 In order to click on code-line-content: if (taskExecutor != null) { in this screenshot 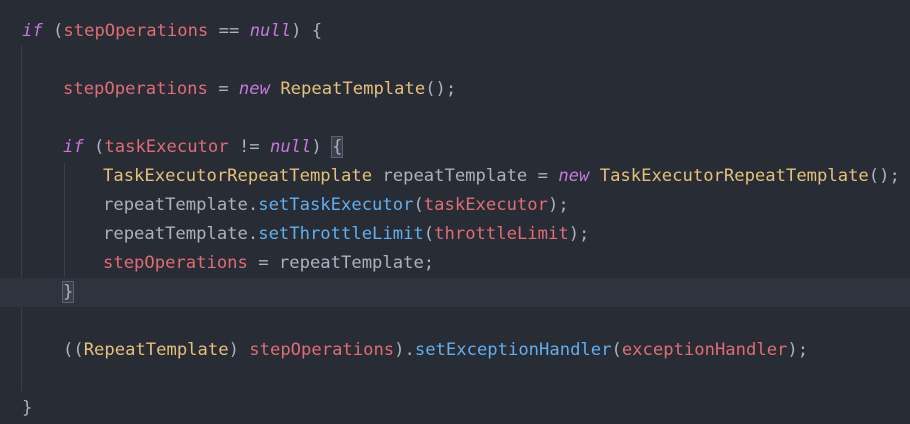, I will do `click(203, 147)`.